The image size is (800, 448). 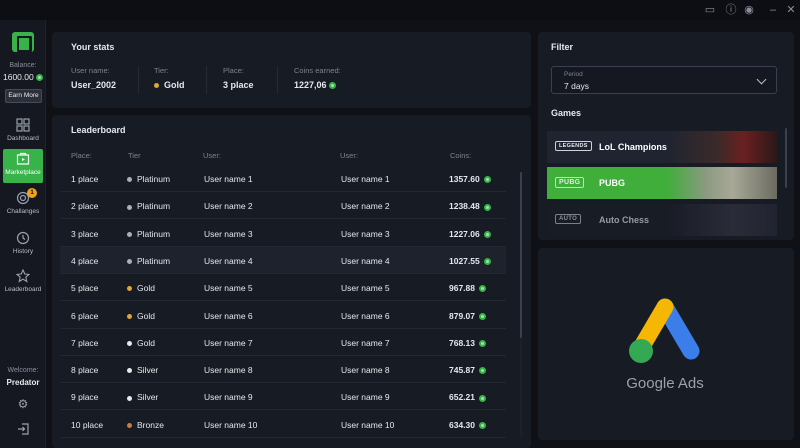 I want to click on row-place: 9 place, so click(x=85, y=397).